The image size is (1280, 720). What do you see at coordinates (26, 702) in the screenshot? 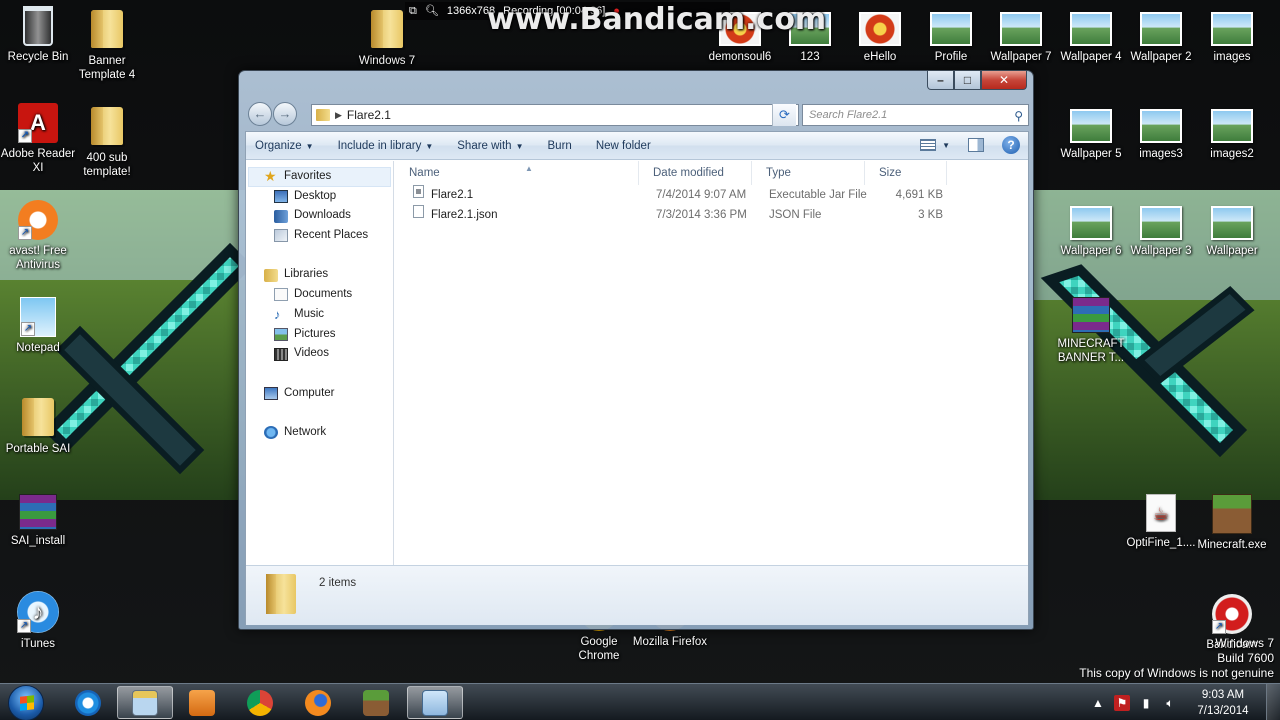
I see `start-button` at bounding box center [26, 702].